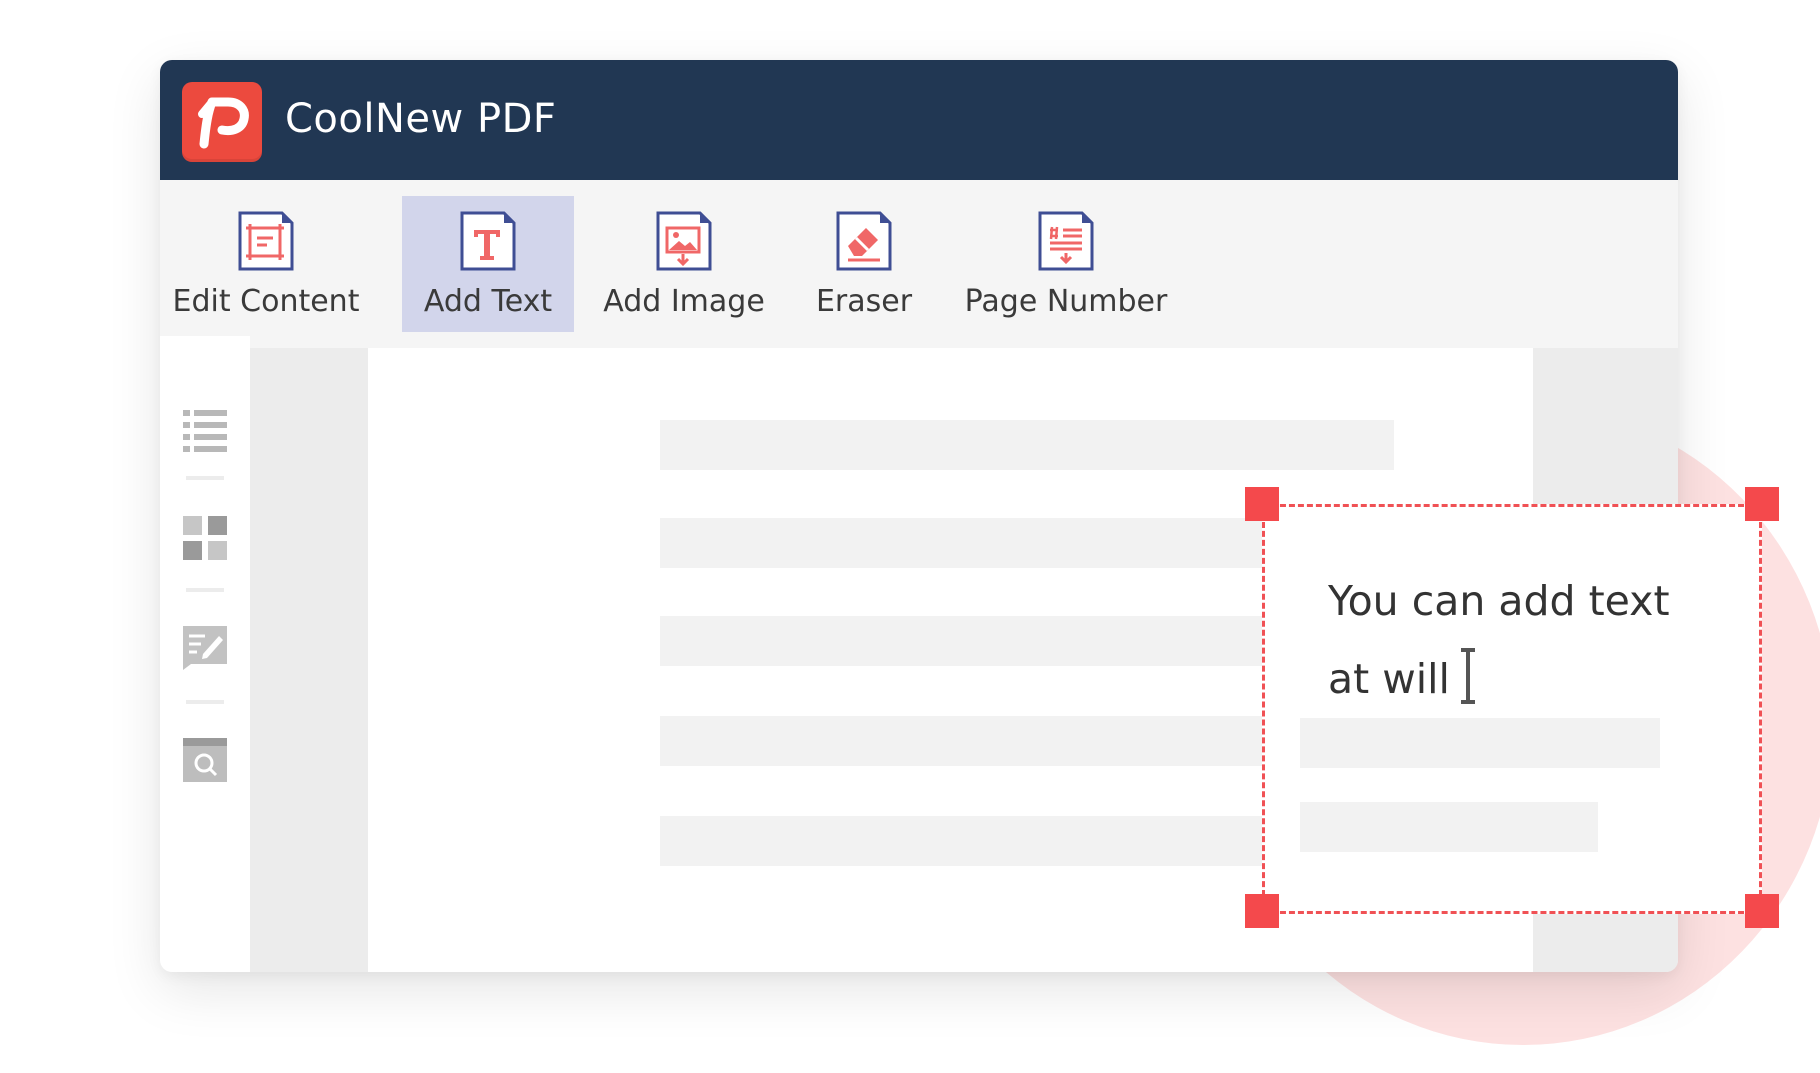 The image size is (1820, 1073). I want to click on text-box: You can add text at will, so click(1512, 709).